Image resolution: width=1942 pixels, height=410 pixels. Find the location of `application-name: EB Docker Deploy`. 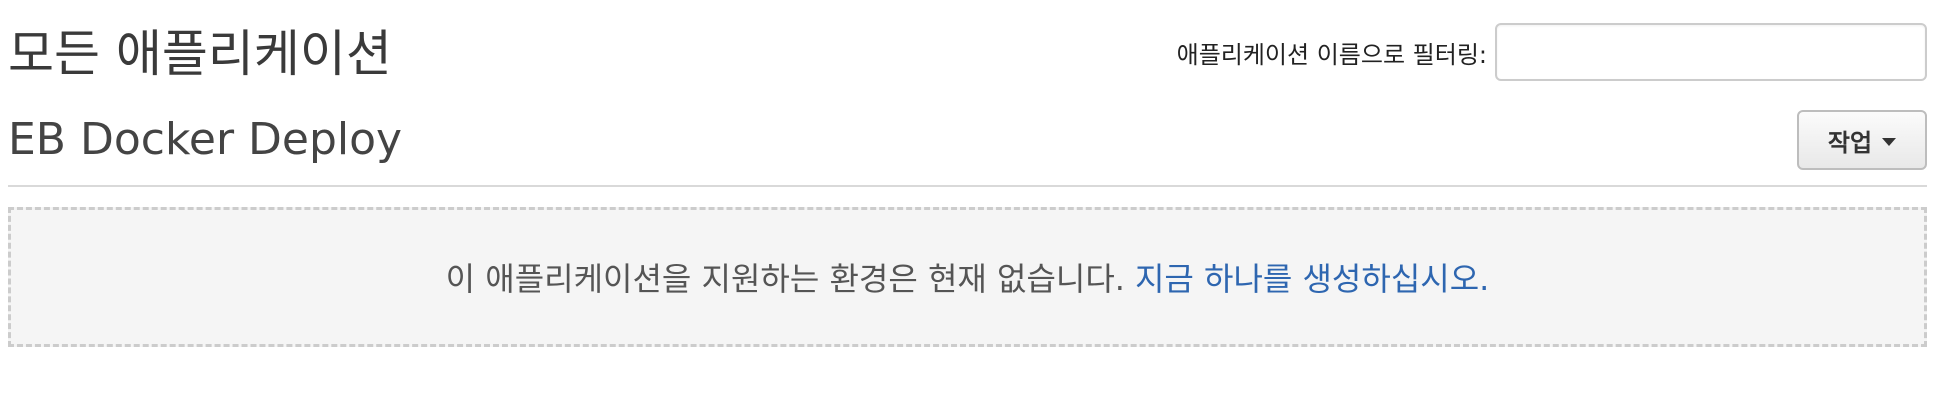

application-name: EB Docker Deploy is located at coordinates (205, 139).